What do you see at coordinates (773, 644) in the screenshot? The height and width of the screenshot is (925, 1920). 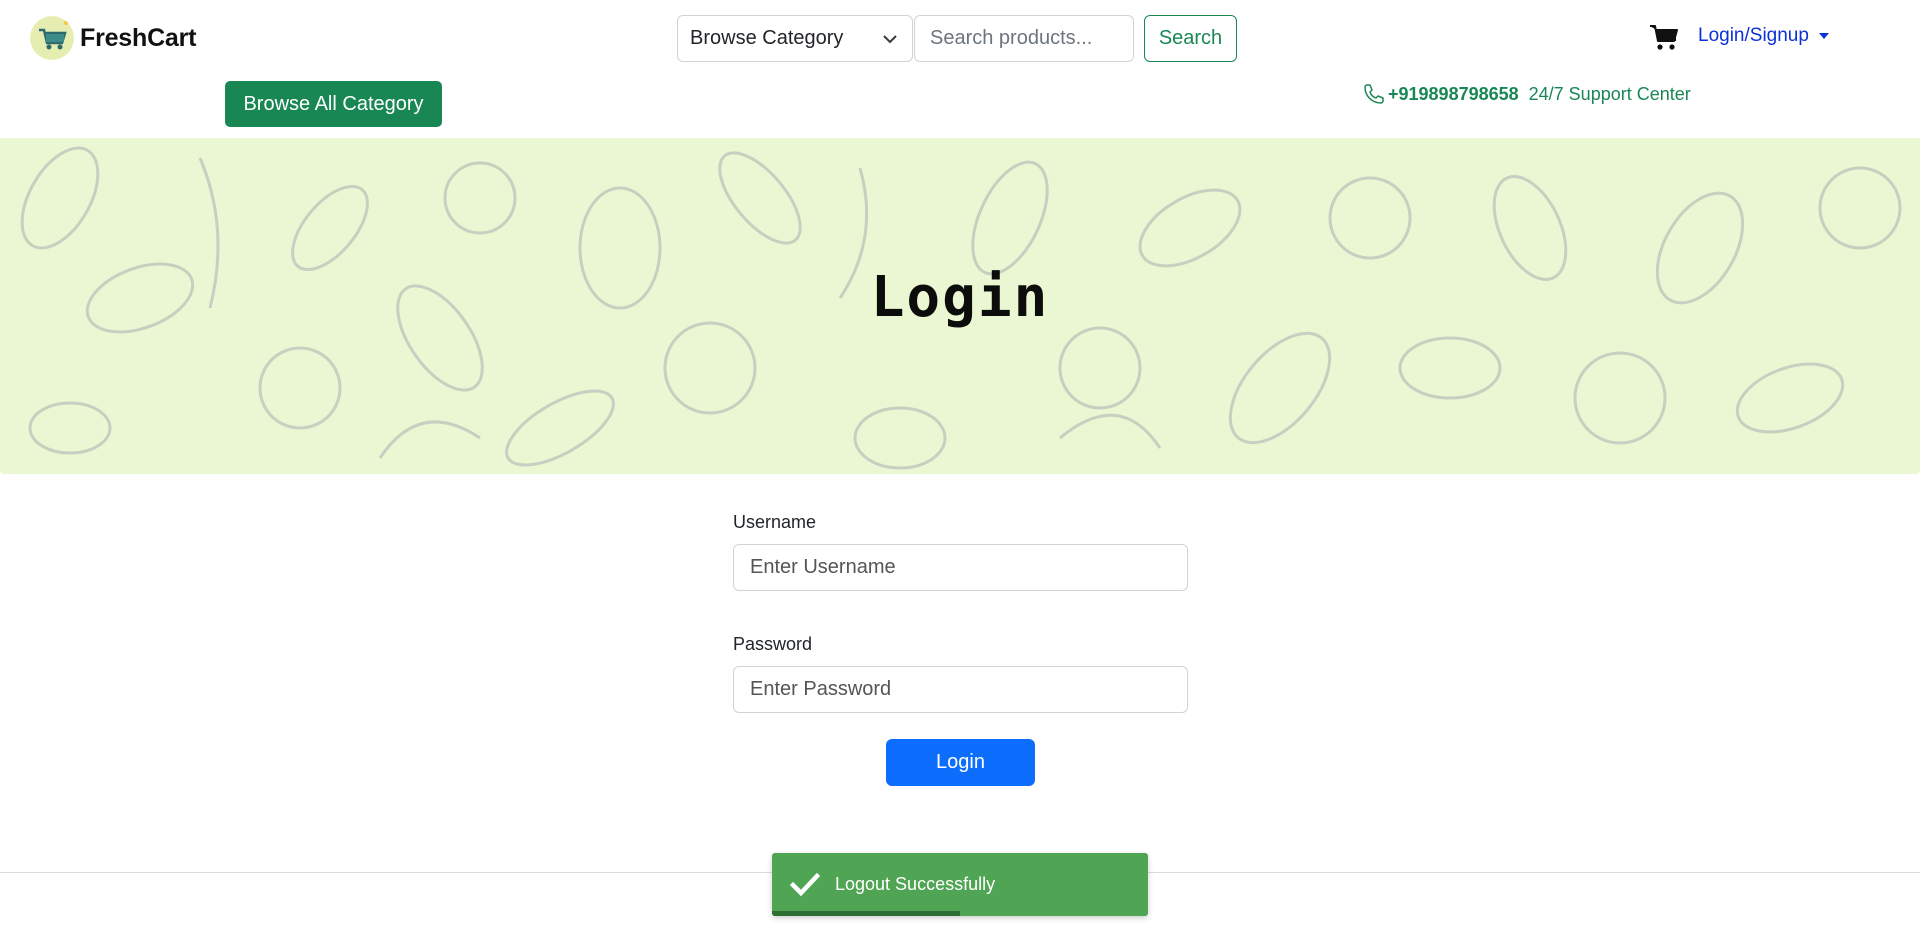 I see `password-label: Password` at bounding box center [773, 644].